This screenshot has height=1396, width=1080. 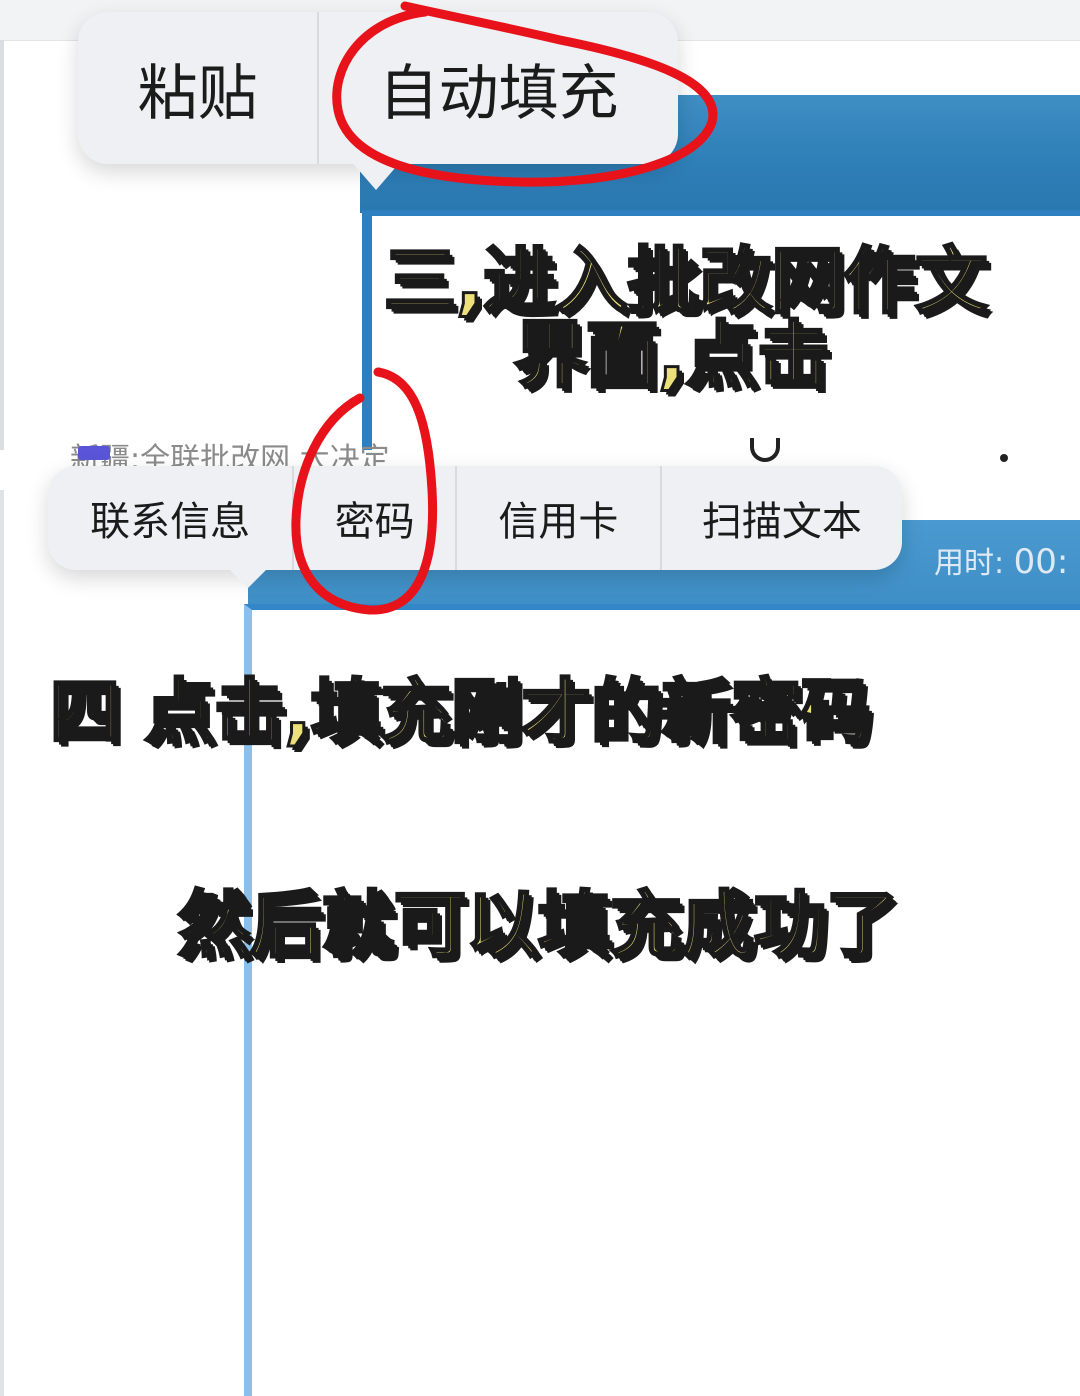 I want to click on autofill-menu: 联系信息 密码 信用卡 扫描文本, so click(x=475, y=518).